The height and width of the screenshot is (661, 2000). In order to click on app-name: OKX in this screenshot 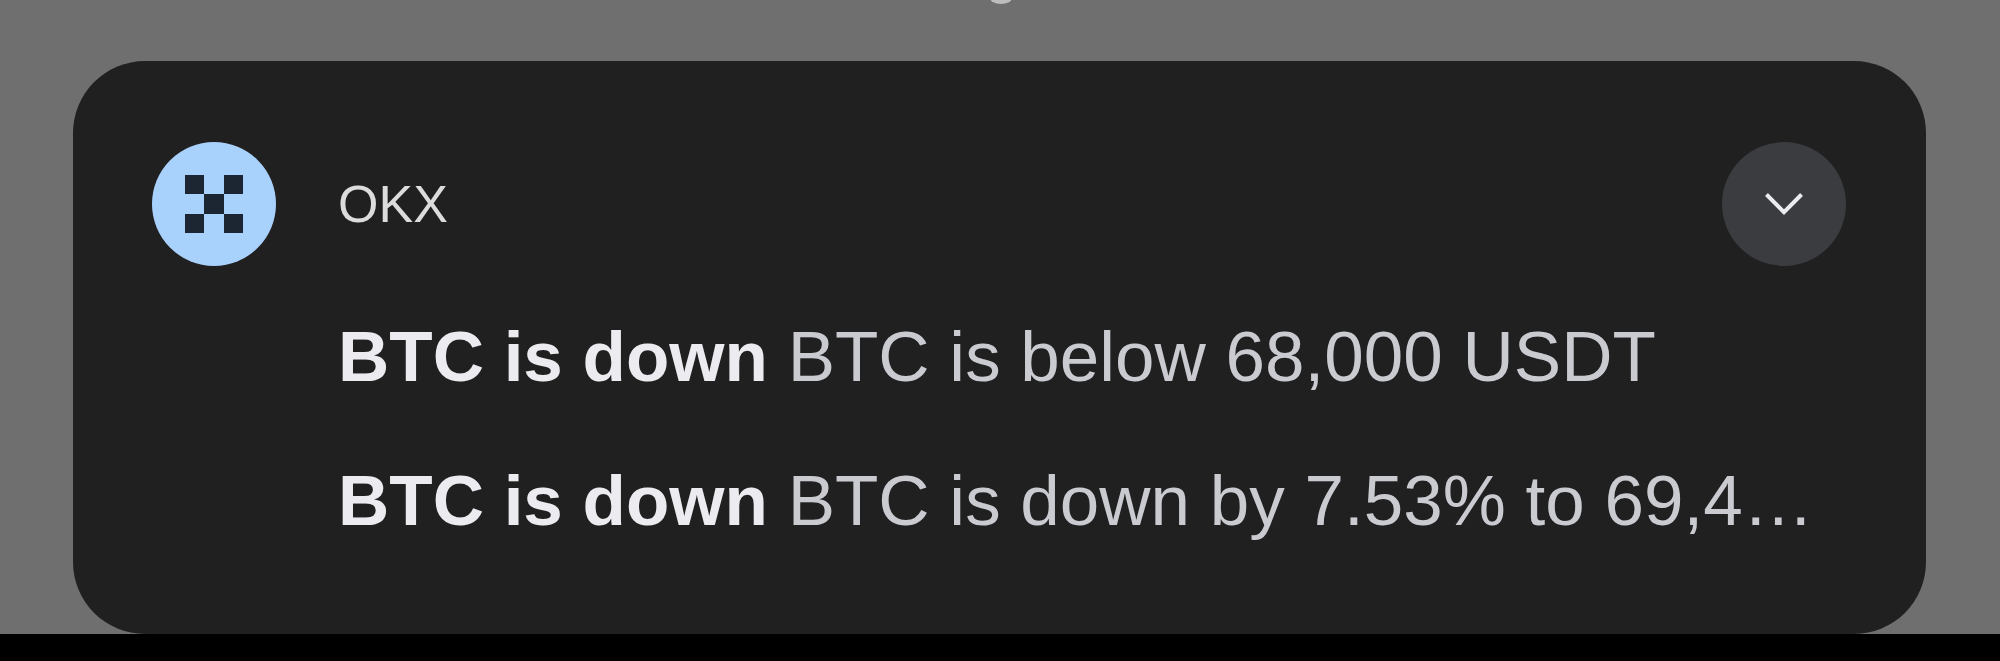, I will do `click(393, 204)`.